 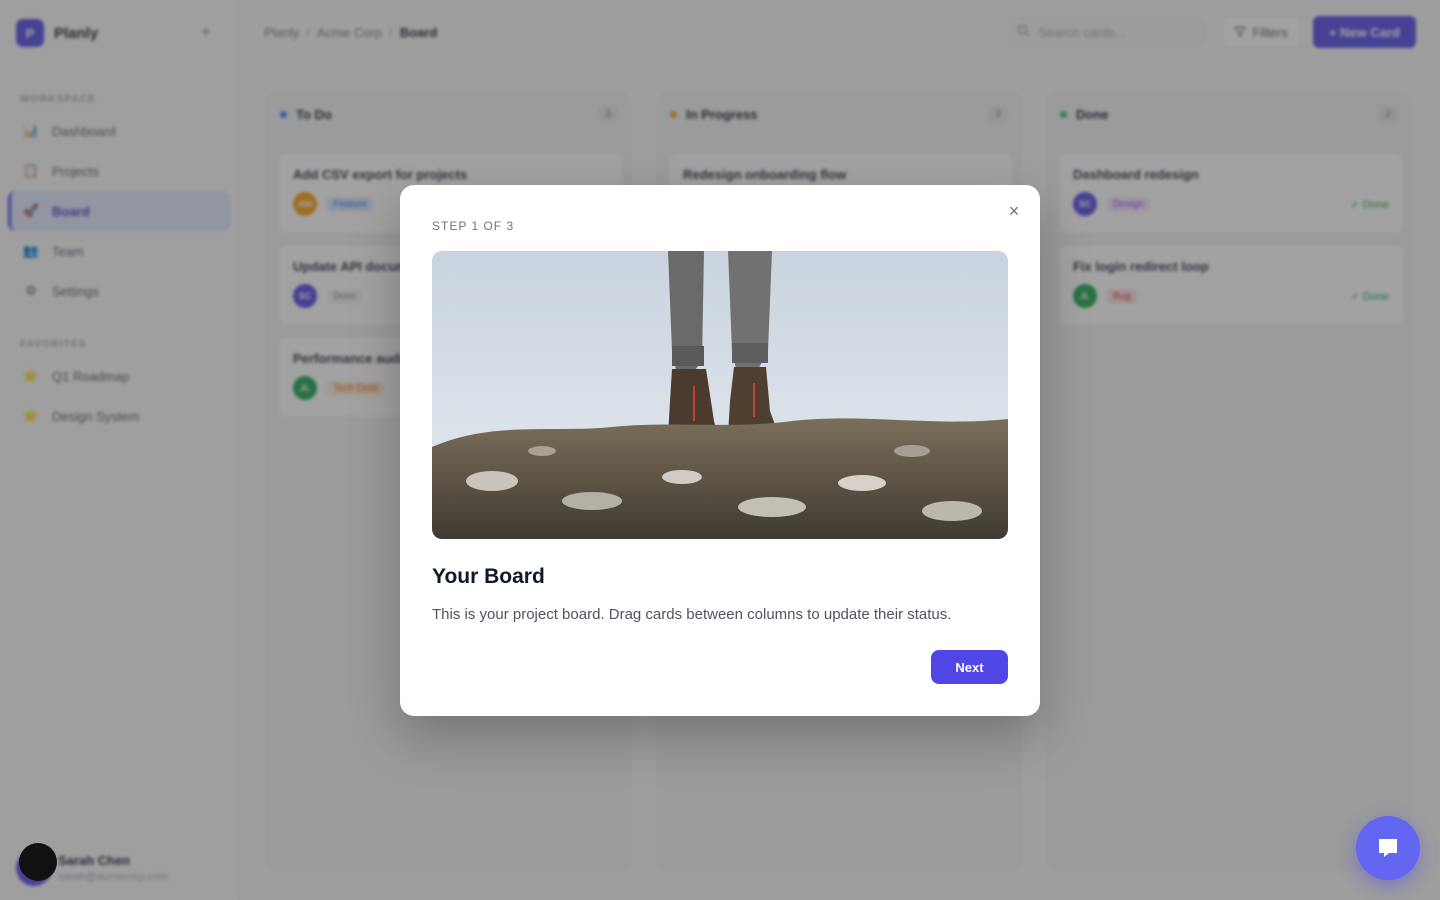 I want to click on step-indicator: STEP 1 OF 3, so click(x=473, y=226).